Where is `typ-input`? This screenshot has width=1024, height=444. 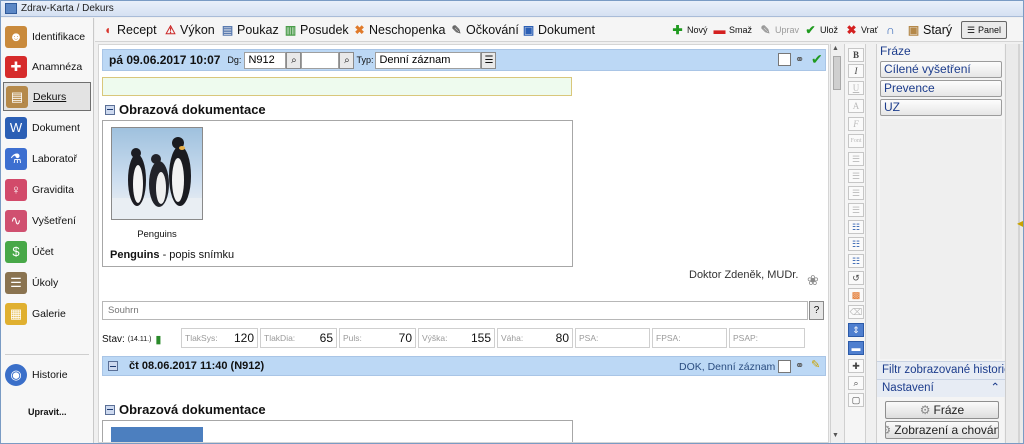 typ-input is located at coordinates (428, 60).